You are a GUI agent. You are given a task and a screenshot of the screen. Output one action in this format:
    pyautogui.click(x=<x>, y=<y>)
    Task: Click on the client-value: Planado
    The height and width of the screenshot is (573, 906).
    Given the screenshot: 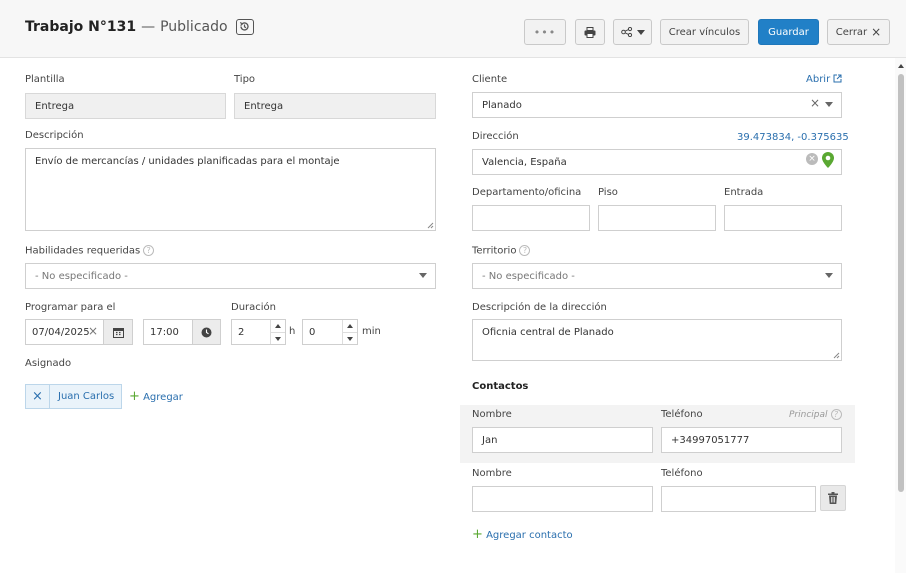 What is the action you would take?
    pyautogui.click(x=502, y=105)
    